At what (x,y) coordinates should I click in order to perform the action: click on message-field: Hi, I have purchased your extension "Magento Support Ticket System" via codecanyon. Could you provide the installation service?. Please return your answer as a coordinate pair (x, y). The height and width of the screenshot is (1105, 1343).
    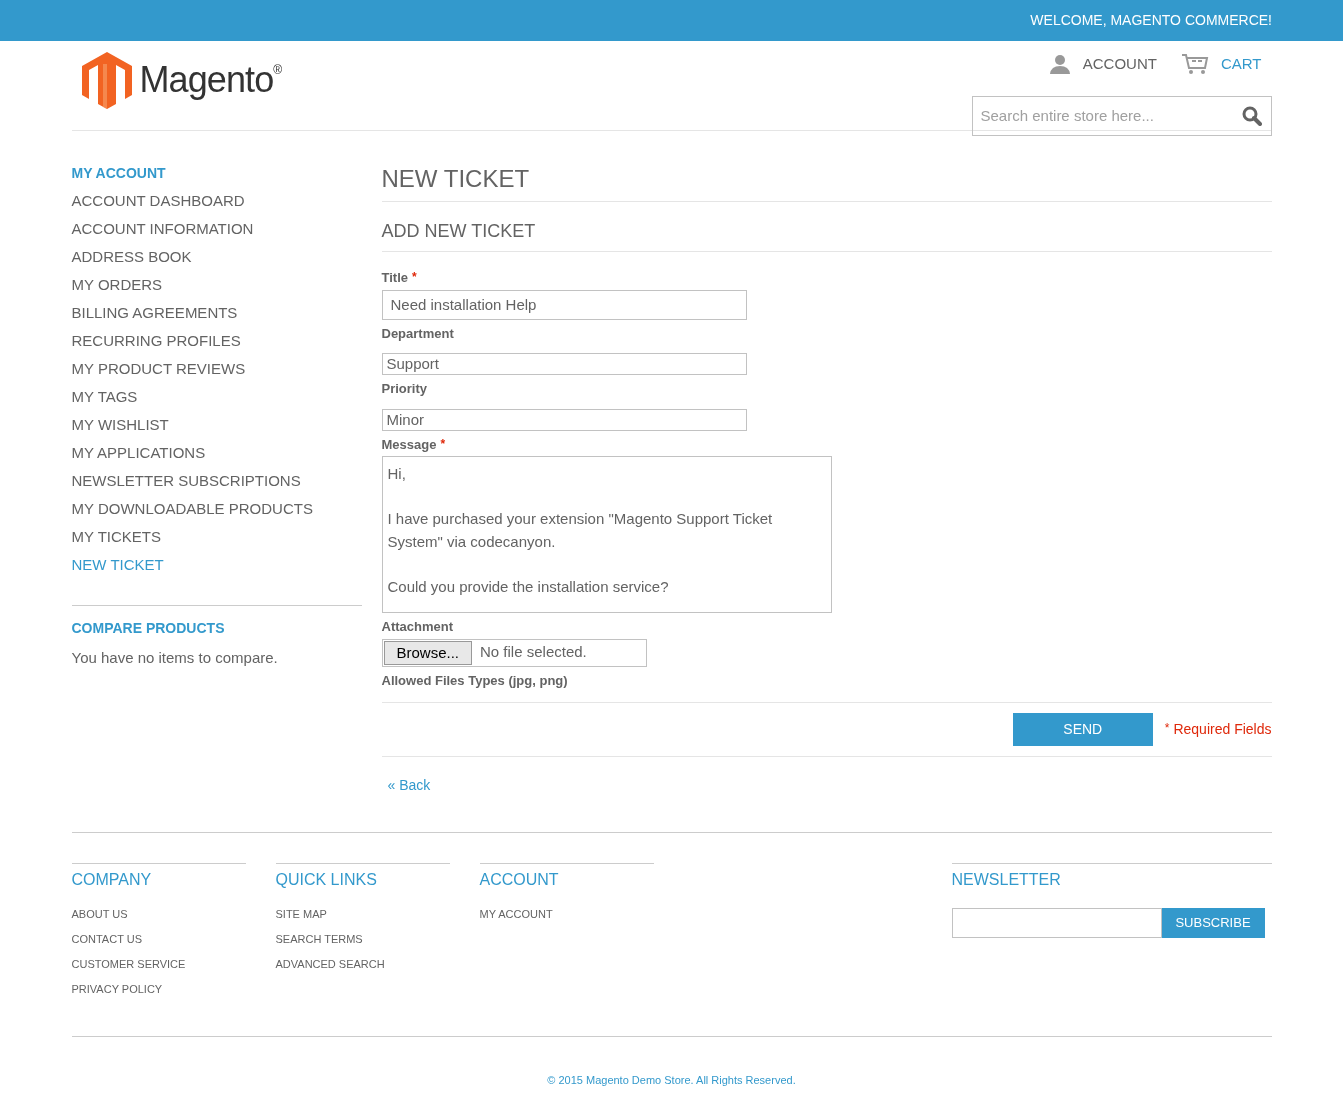
    Looking at the image, I should click on (606, 534).